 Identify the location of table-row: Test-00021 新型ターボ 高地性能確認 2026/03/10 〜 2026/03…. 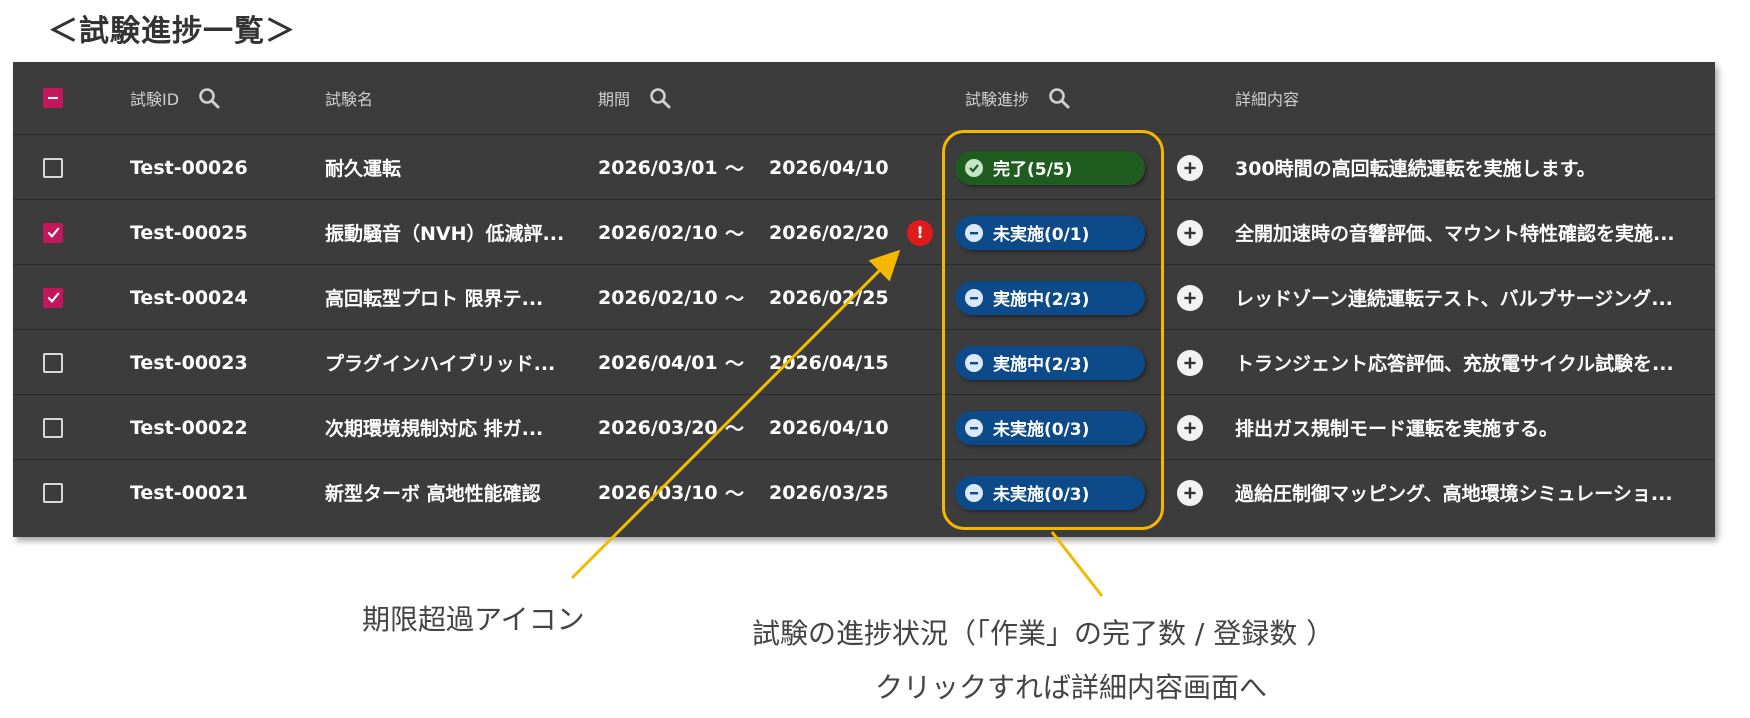
(864, 492).